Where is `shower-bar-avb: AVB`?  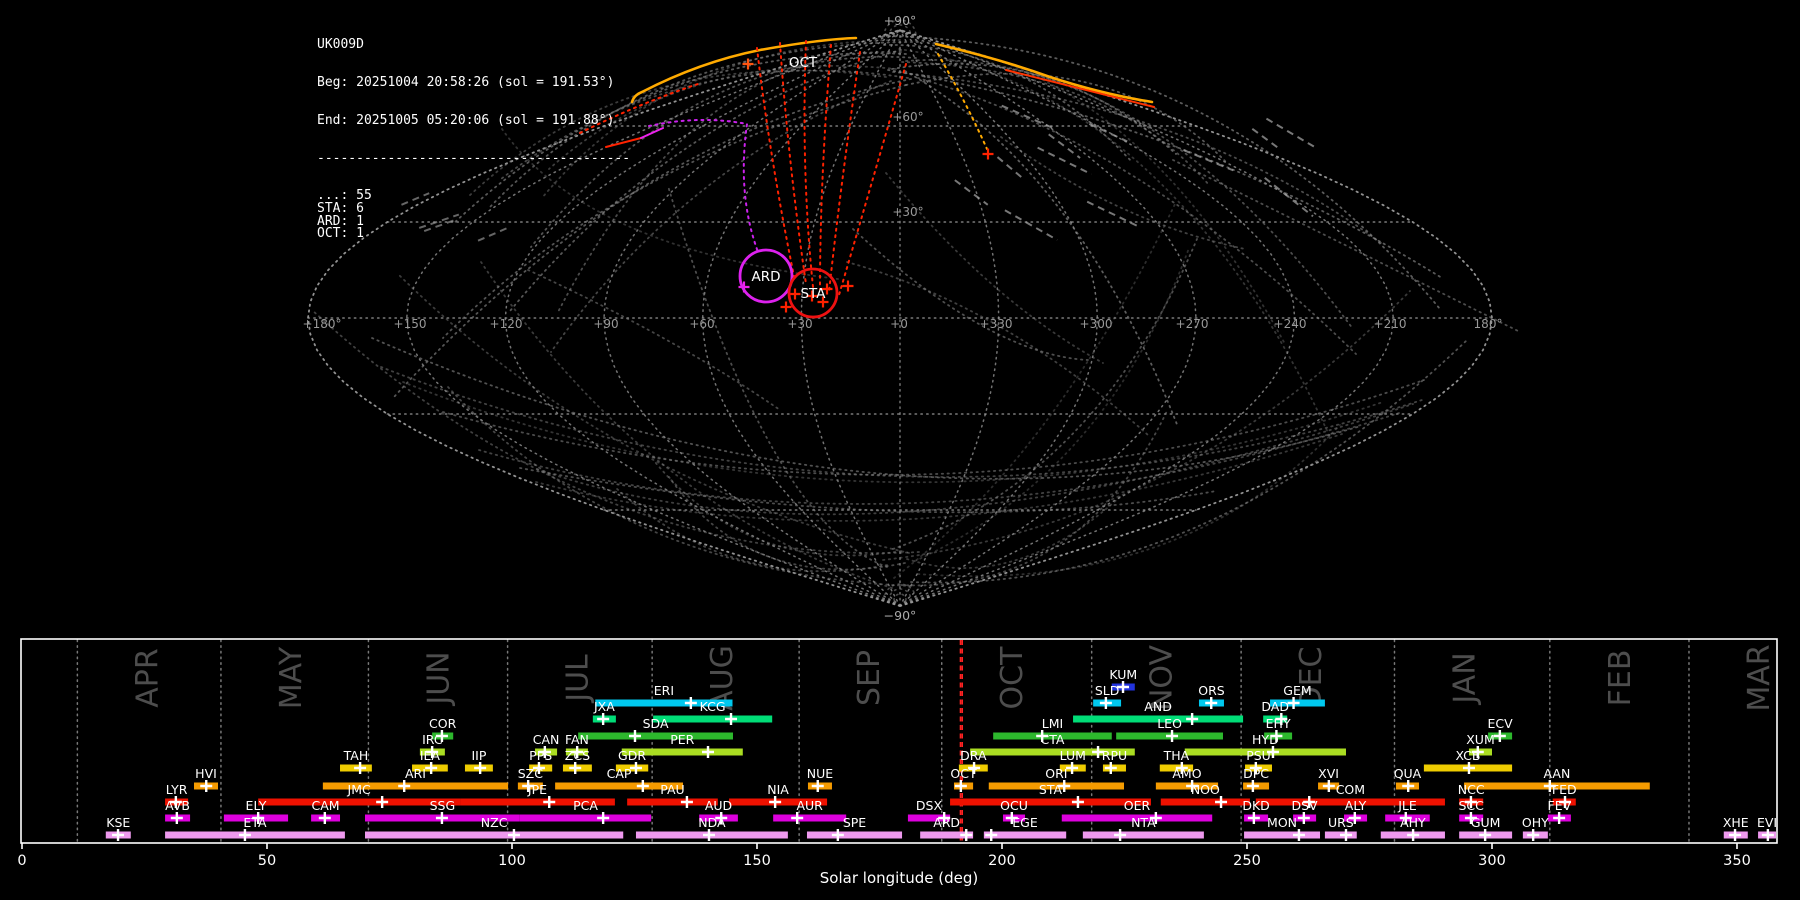
shower-bar-avb: AVB is located at coordinates (178, 811).